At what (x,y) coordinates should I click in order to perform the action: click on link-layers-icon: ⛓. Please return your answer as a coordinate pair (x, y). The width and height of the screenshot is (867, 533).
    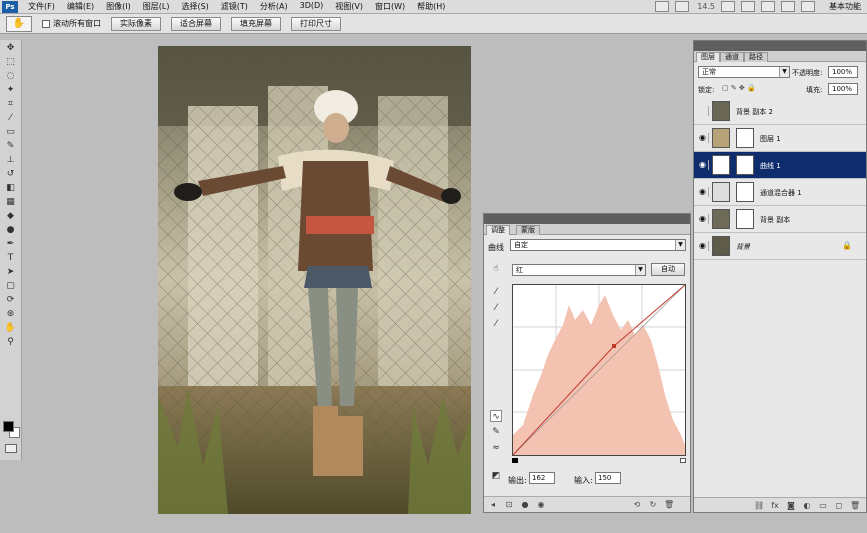
    Looking at the image, I should click on (759, 505).